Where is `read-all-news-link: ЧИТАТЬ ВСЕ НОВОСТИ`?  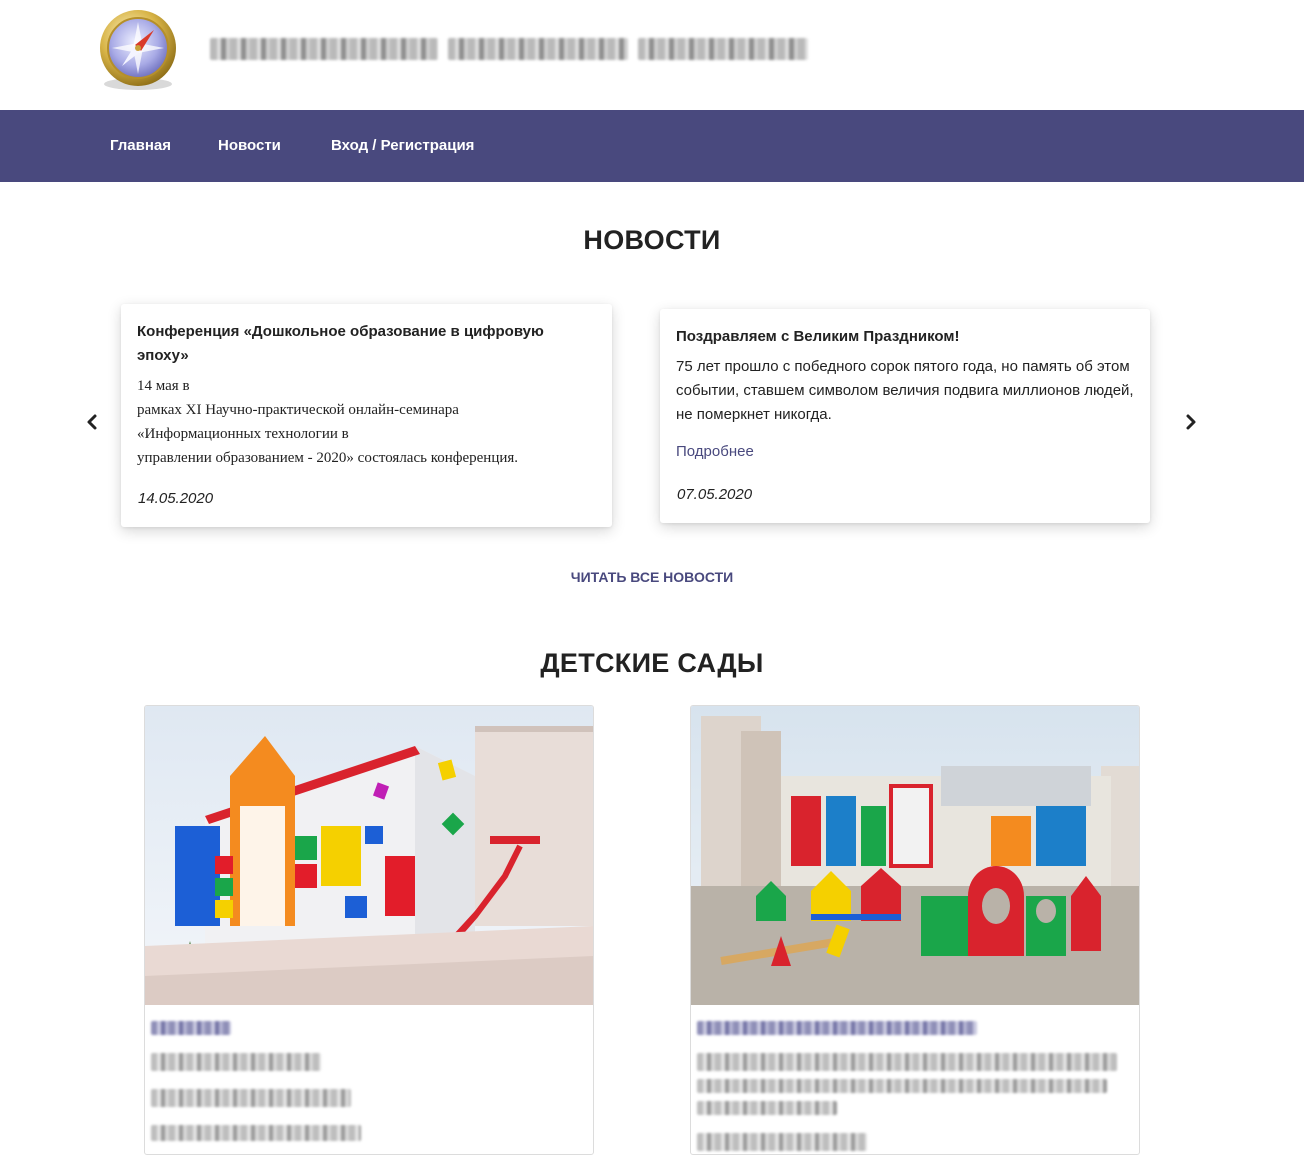 read-all-news-link: ЧИТАТЬ ВСЕ НОВОСТИ is located at coordinates (652, 577).